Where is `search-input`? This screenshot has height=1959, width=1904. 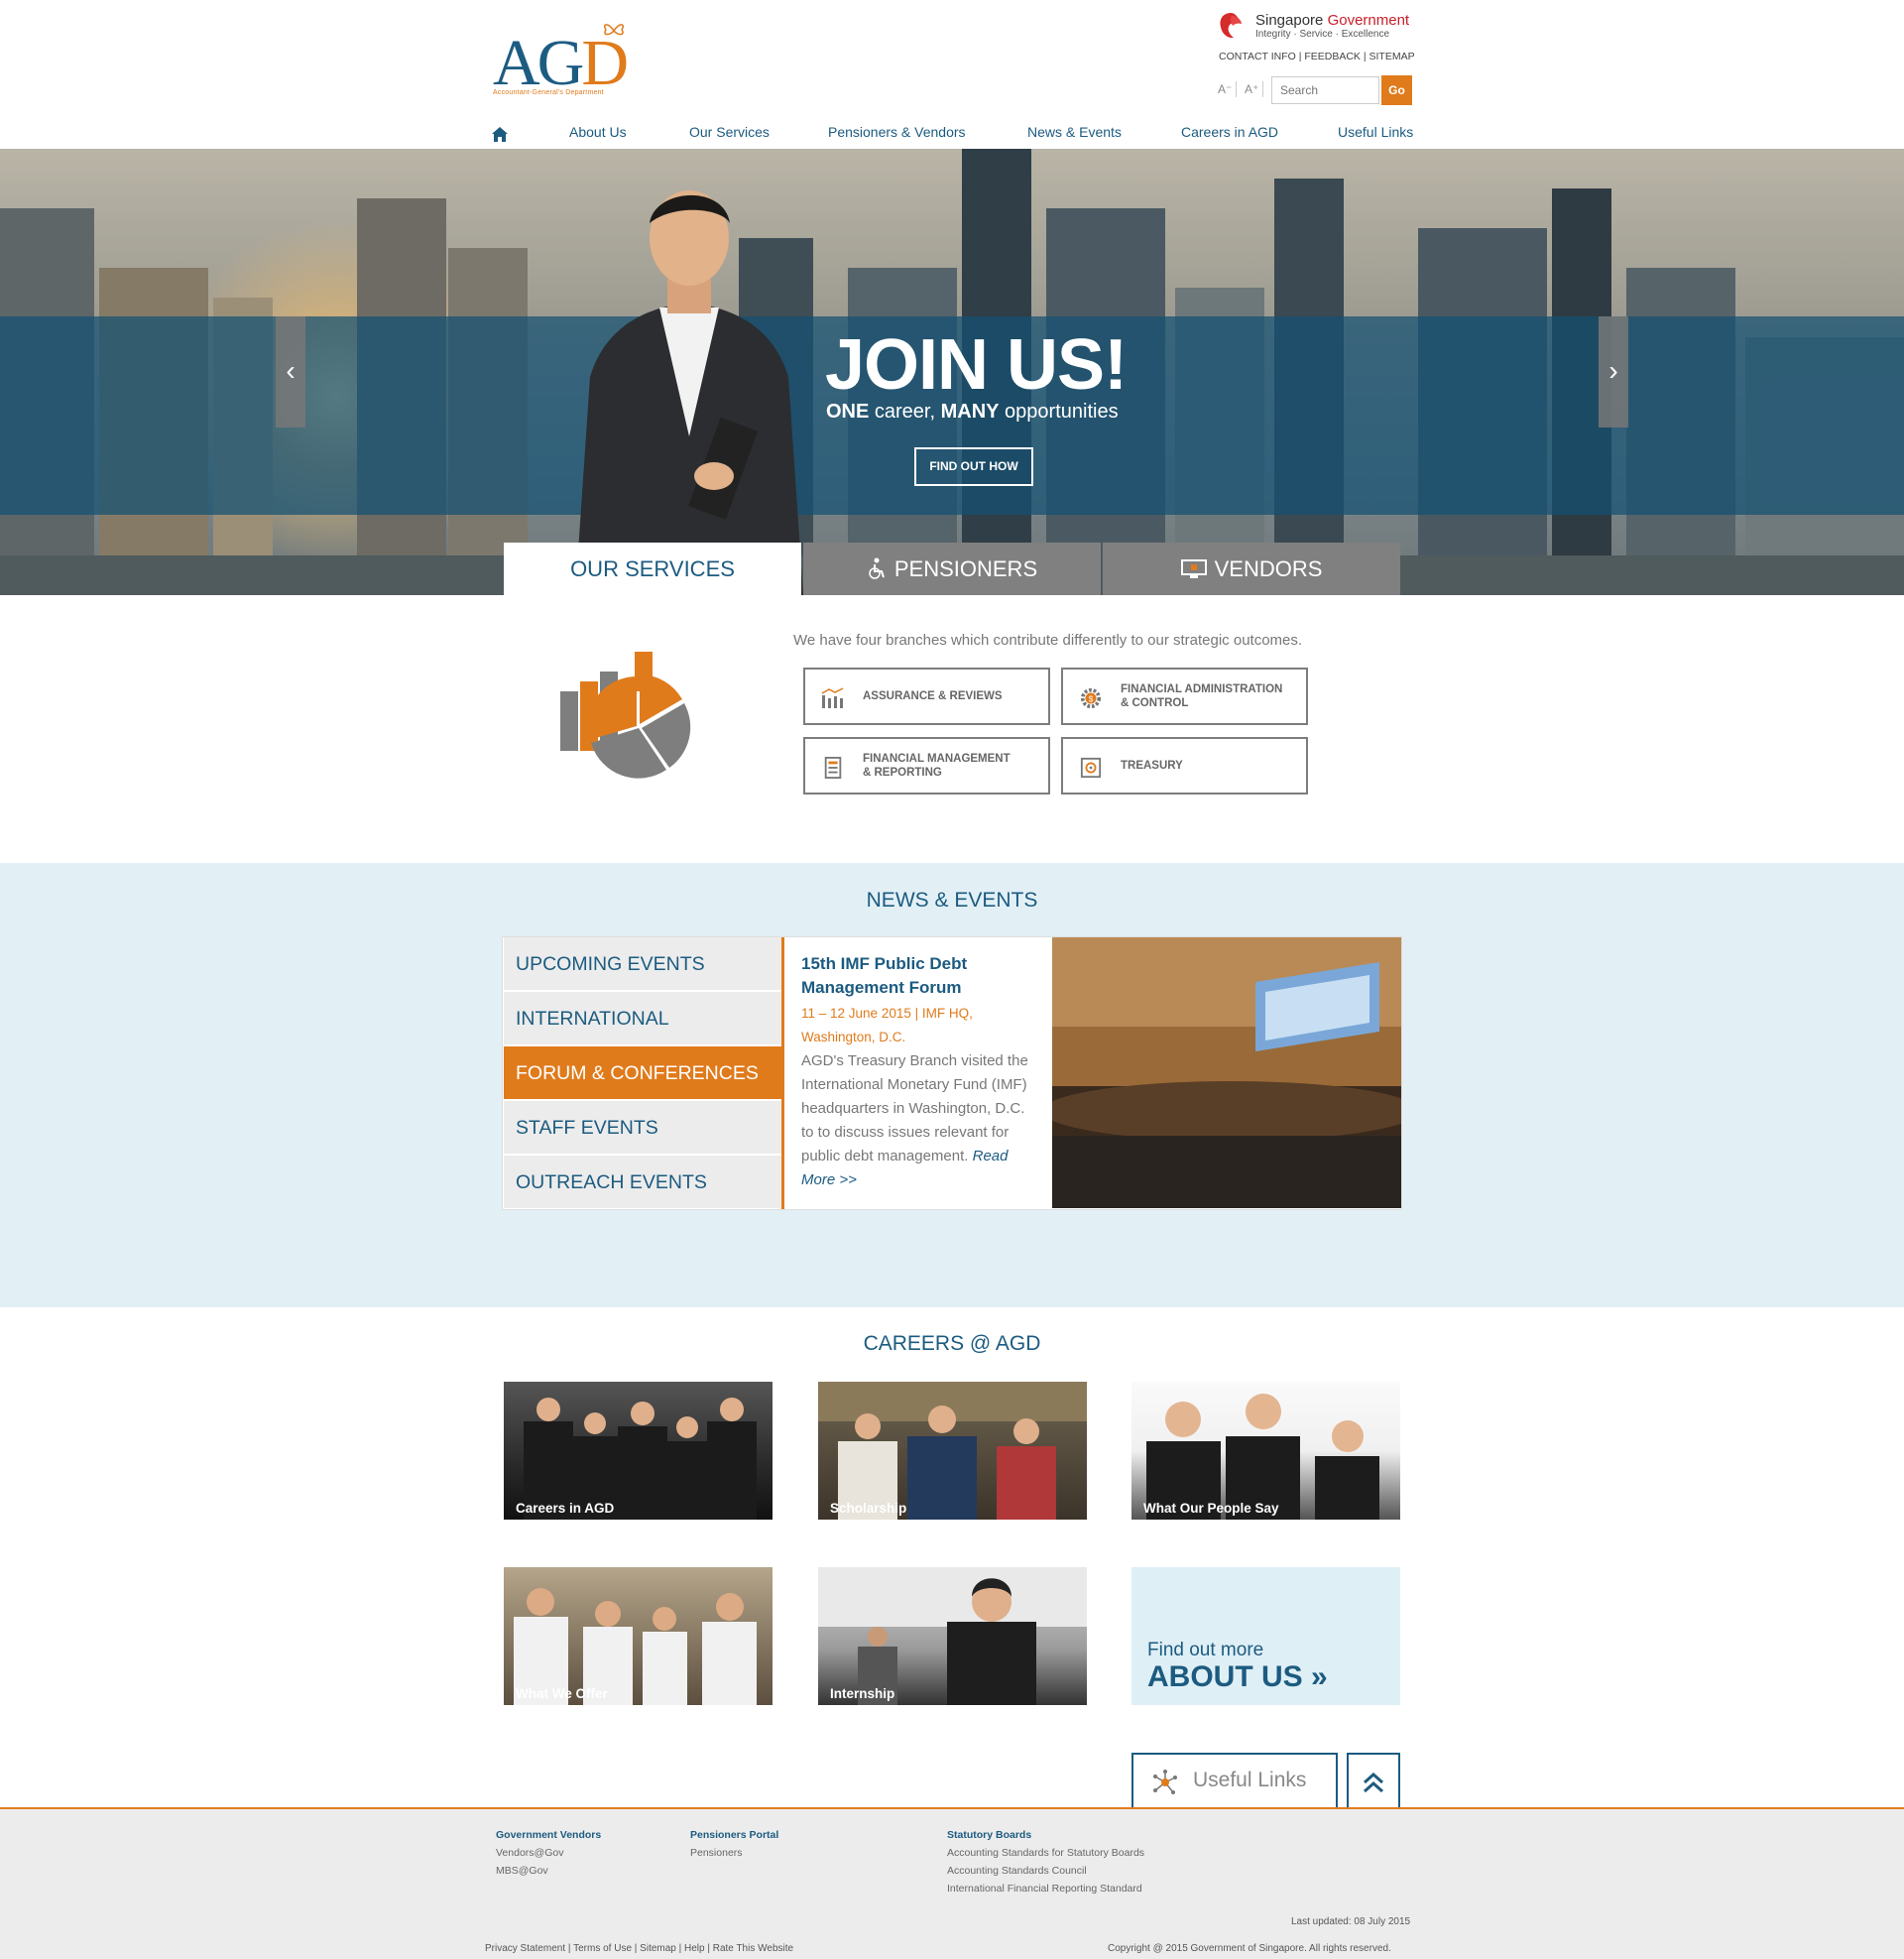
search-input is located at coordinates (1325, 90).